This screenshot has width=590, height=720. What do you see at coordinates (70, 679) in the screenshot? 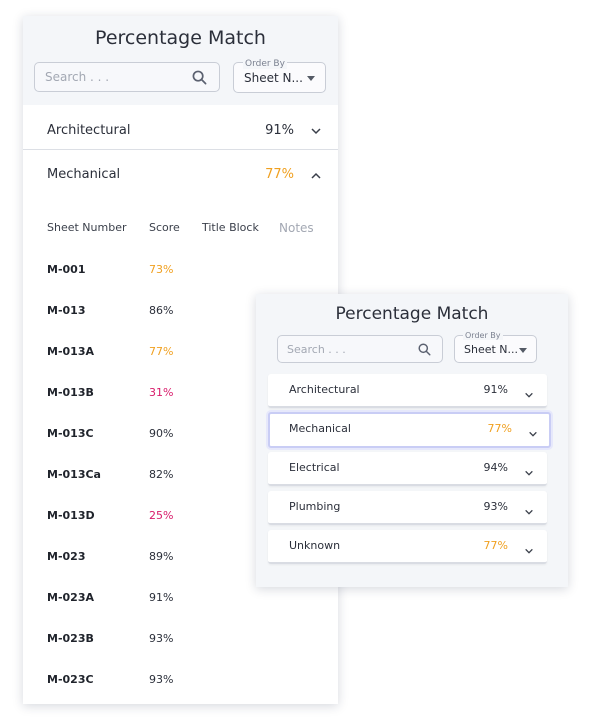
I see `sheet-number: M-023C` at bounding box center [70, 679].